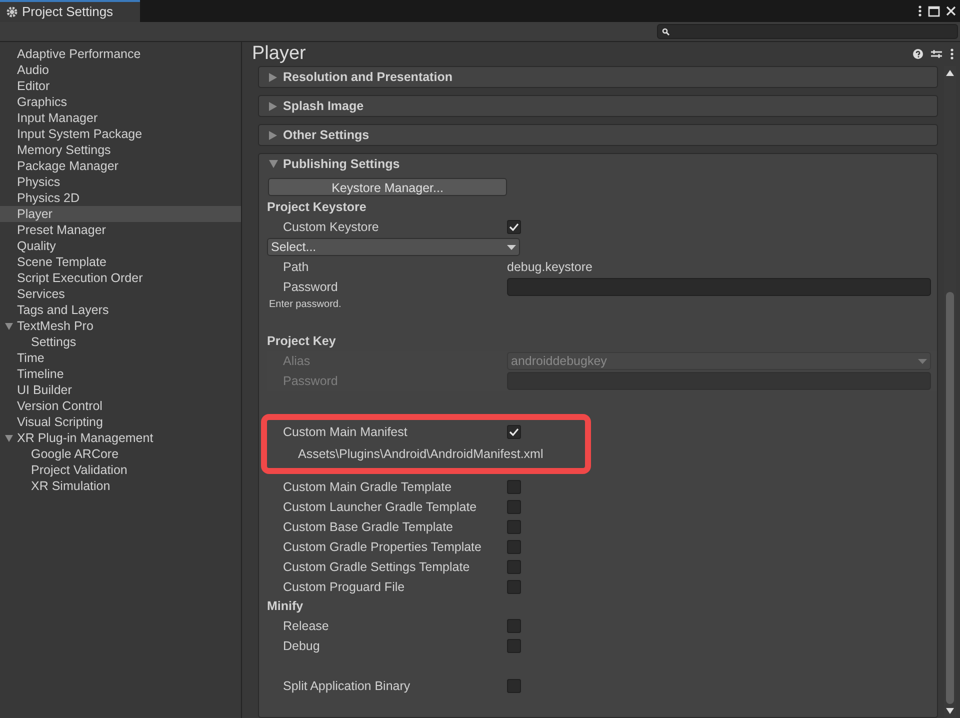 The height and width of the screenshot is (718, 960). I want to click on sidebar-item: Quality, so click(120, 246).